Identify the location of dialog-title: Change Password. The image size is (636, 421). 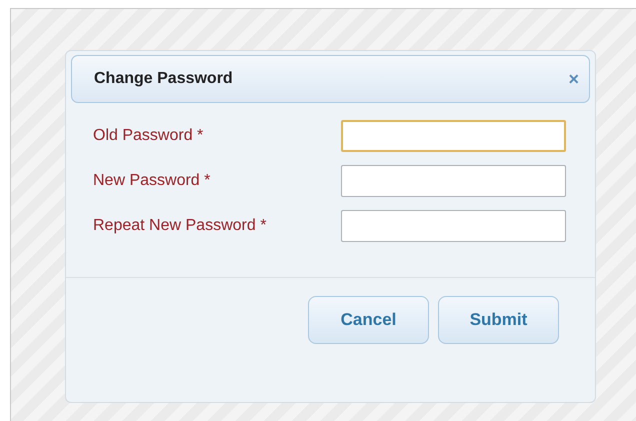
(163, 79).